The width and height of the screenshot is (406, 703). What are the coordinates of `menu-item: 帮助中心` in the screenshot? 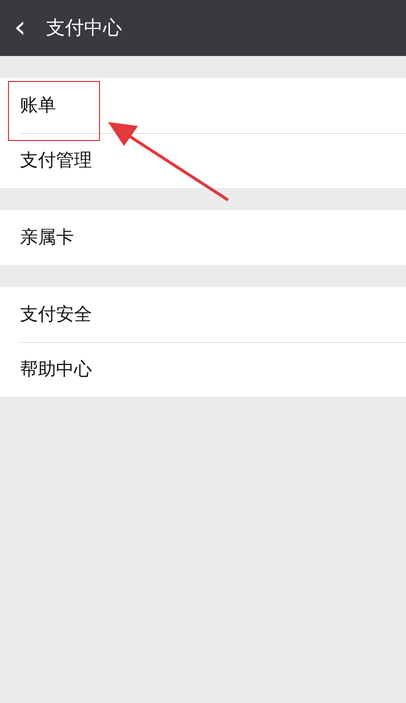 It's located at (56, 369).